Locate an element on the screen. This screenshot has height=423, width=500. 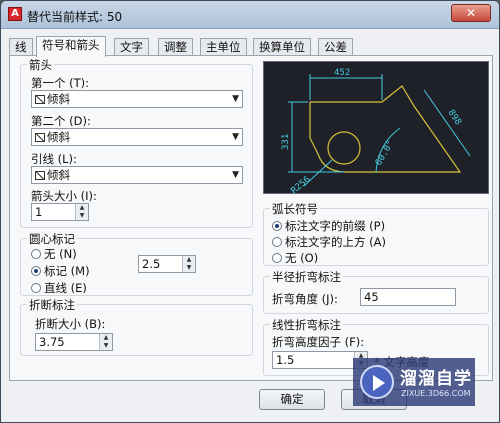
jog-height-label: 折弯高度因子 (F): is located at coordinates (318, 342).